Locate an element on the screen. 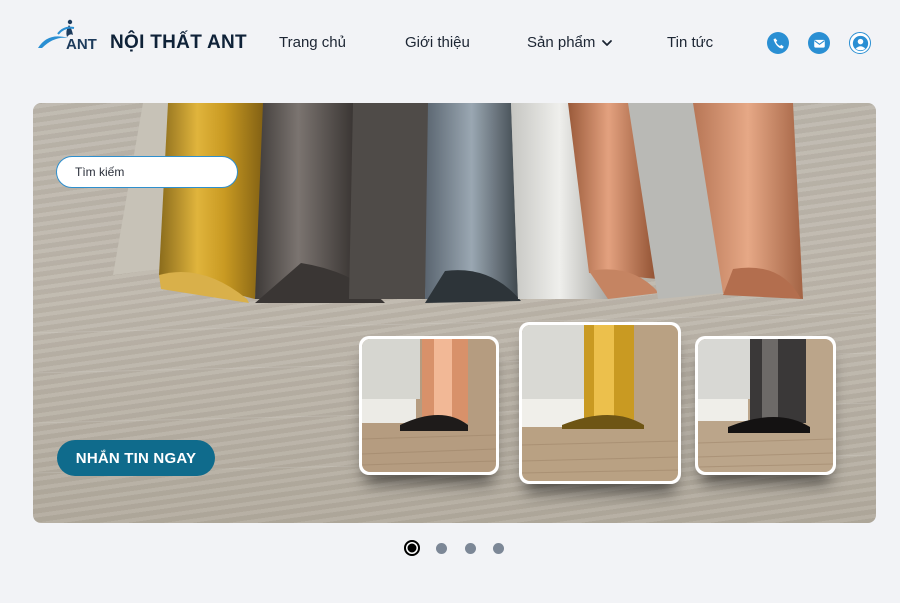 The image size is (900, 603). logo-icon: ANT is located at coordinates (67, 36).